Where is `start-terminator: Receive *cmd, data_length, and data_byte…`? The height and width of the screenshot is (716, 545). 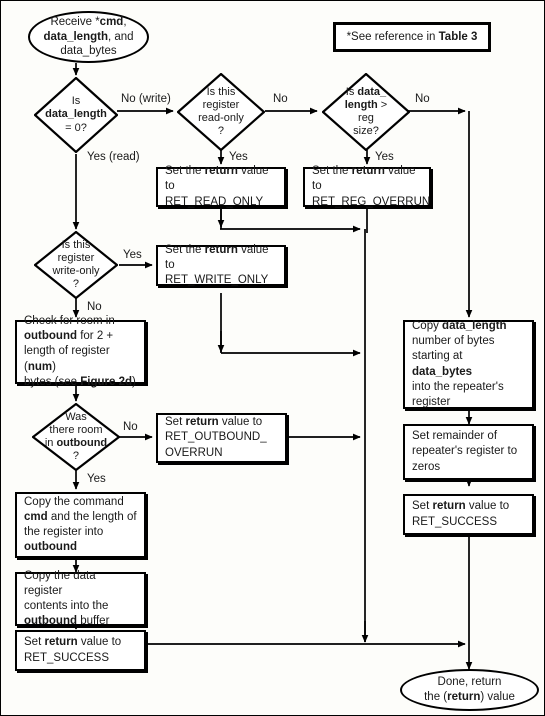
start-terminator: Receive *cmd, data_length, and data_byte… is located at coordinates (88, 37).